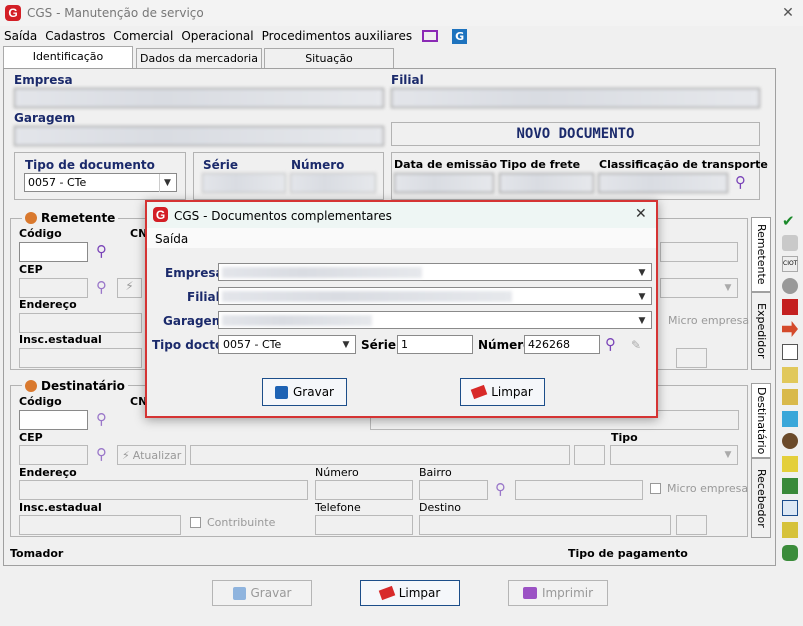 Image resolution: width=803 pixels, height=626 pixels. I want to click on vtab-remetente: Remetente, so click(761, 254).